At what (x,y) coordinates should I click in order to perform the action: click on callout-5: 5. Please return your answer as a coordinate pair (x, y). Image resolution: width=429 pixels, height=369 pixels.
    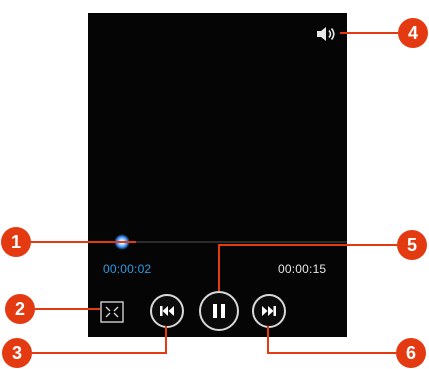
    Looking at the image, I should click on (412, 245).